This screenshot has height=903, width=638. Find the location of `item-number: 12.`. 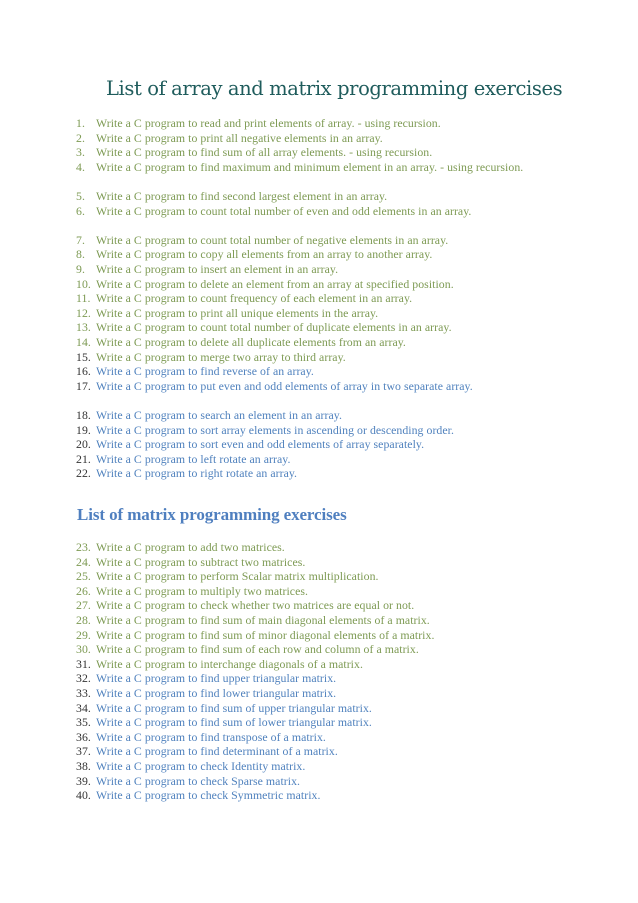

item-number: 12. is located at coordinates (83, 312).